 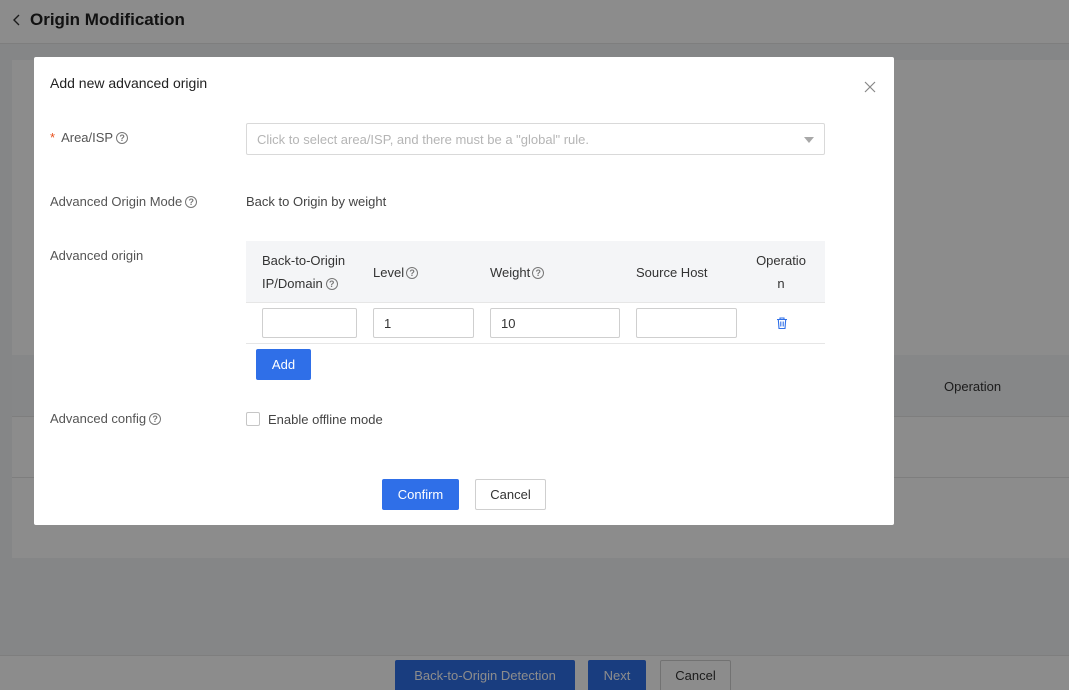 I want to click on area-isp-label-text: Area/ISP, so click(x=87, y=137).